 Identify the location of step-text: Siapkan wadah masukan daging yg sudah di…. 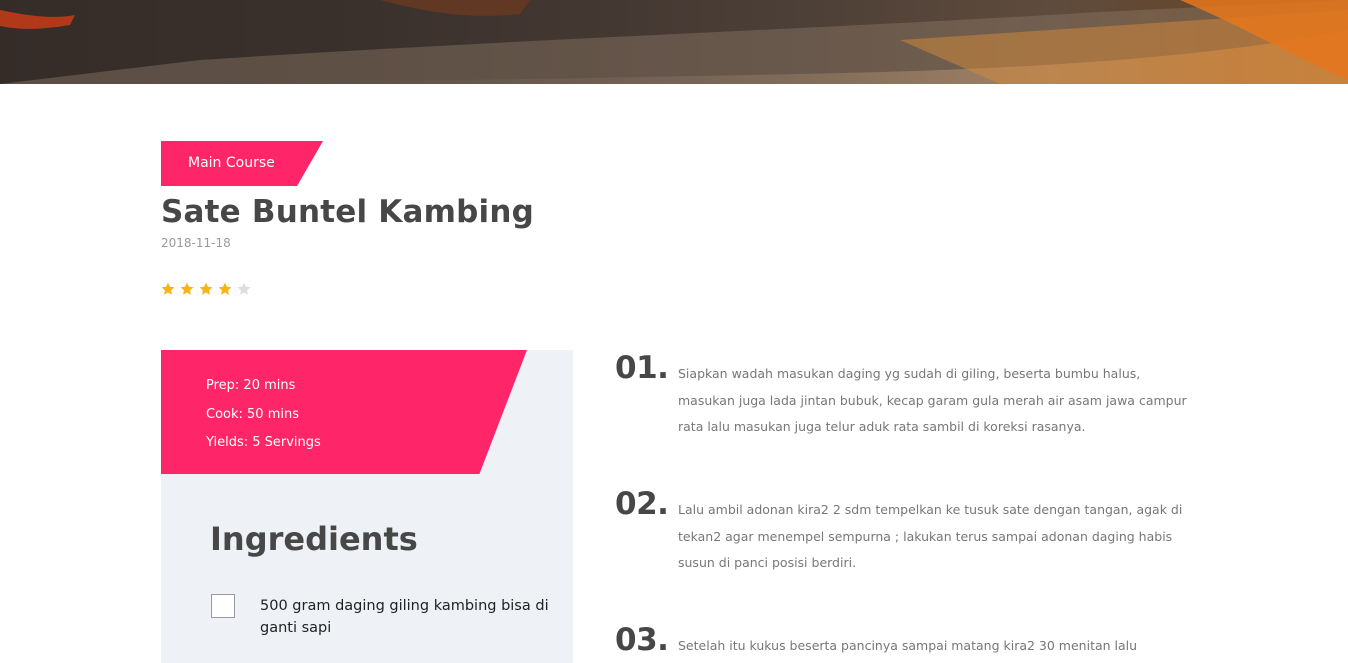
(932, 400).